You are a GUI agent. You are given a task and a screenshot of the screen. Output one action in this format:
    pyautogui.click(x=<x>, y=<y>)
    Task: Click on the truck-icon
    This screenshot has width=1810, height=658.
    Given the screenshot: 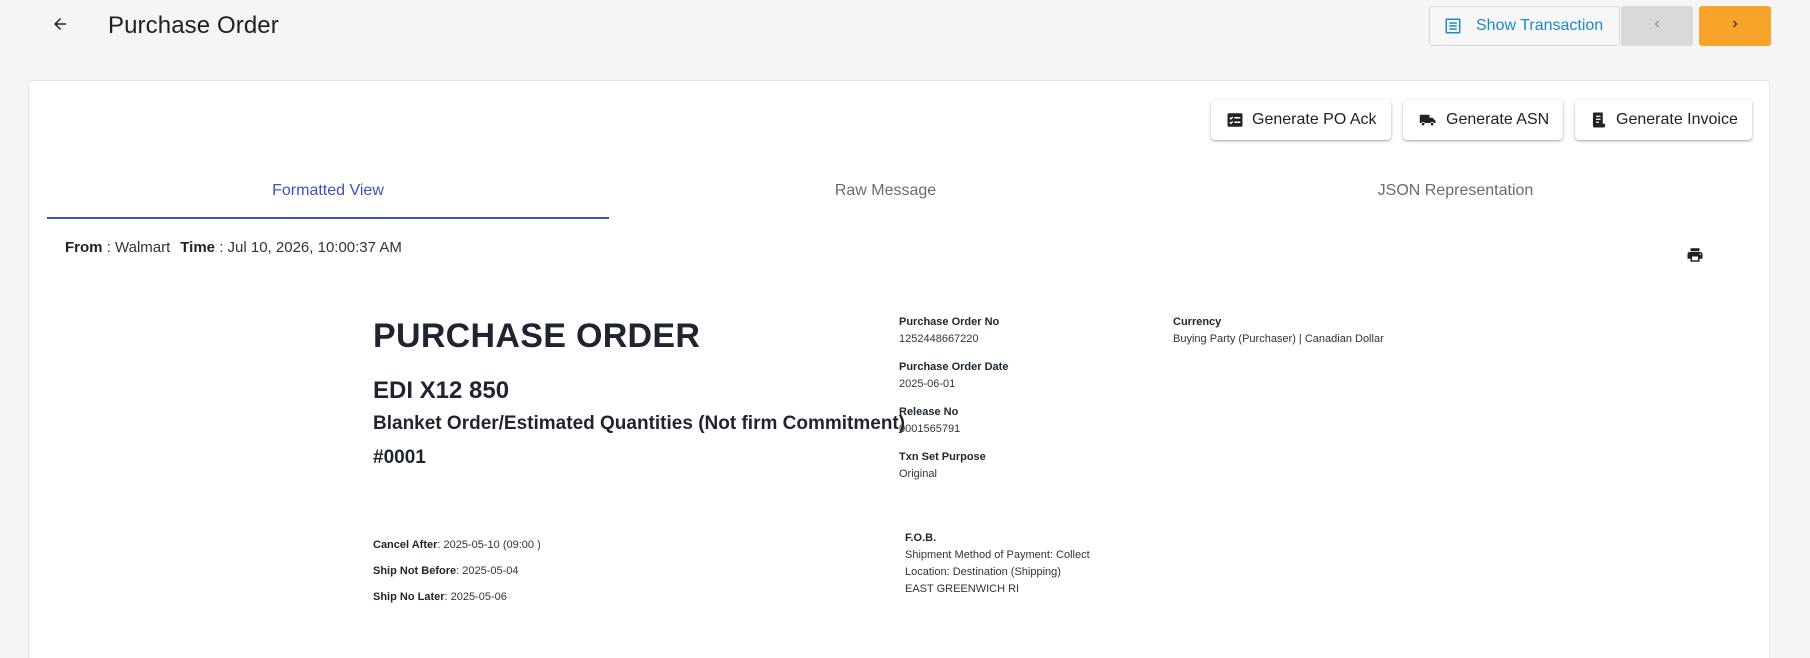 What is the action you would take?
    pyautogui.click(x=1428, y=120)
    